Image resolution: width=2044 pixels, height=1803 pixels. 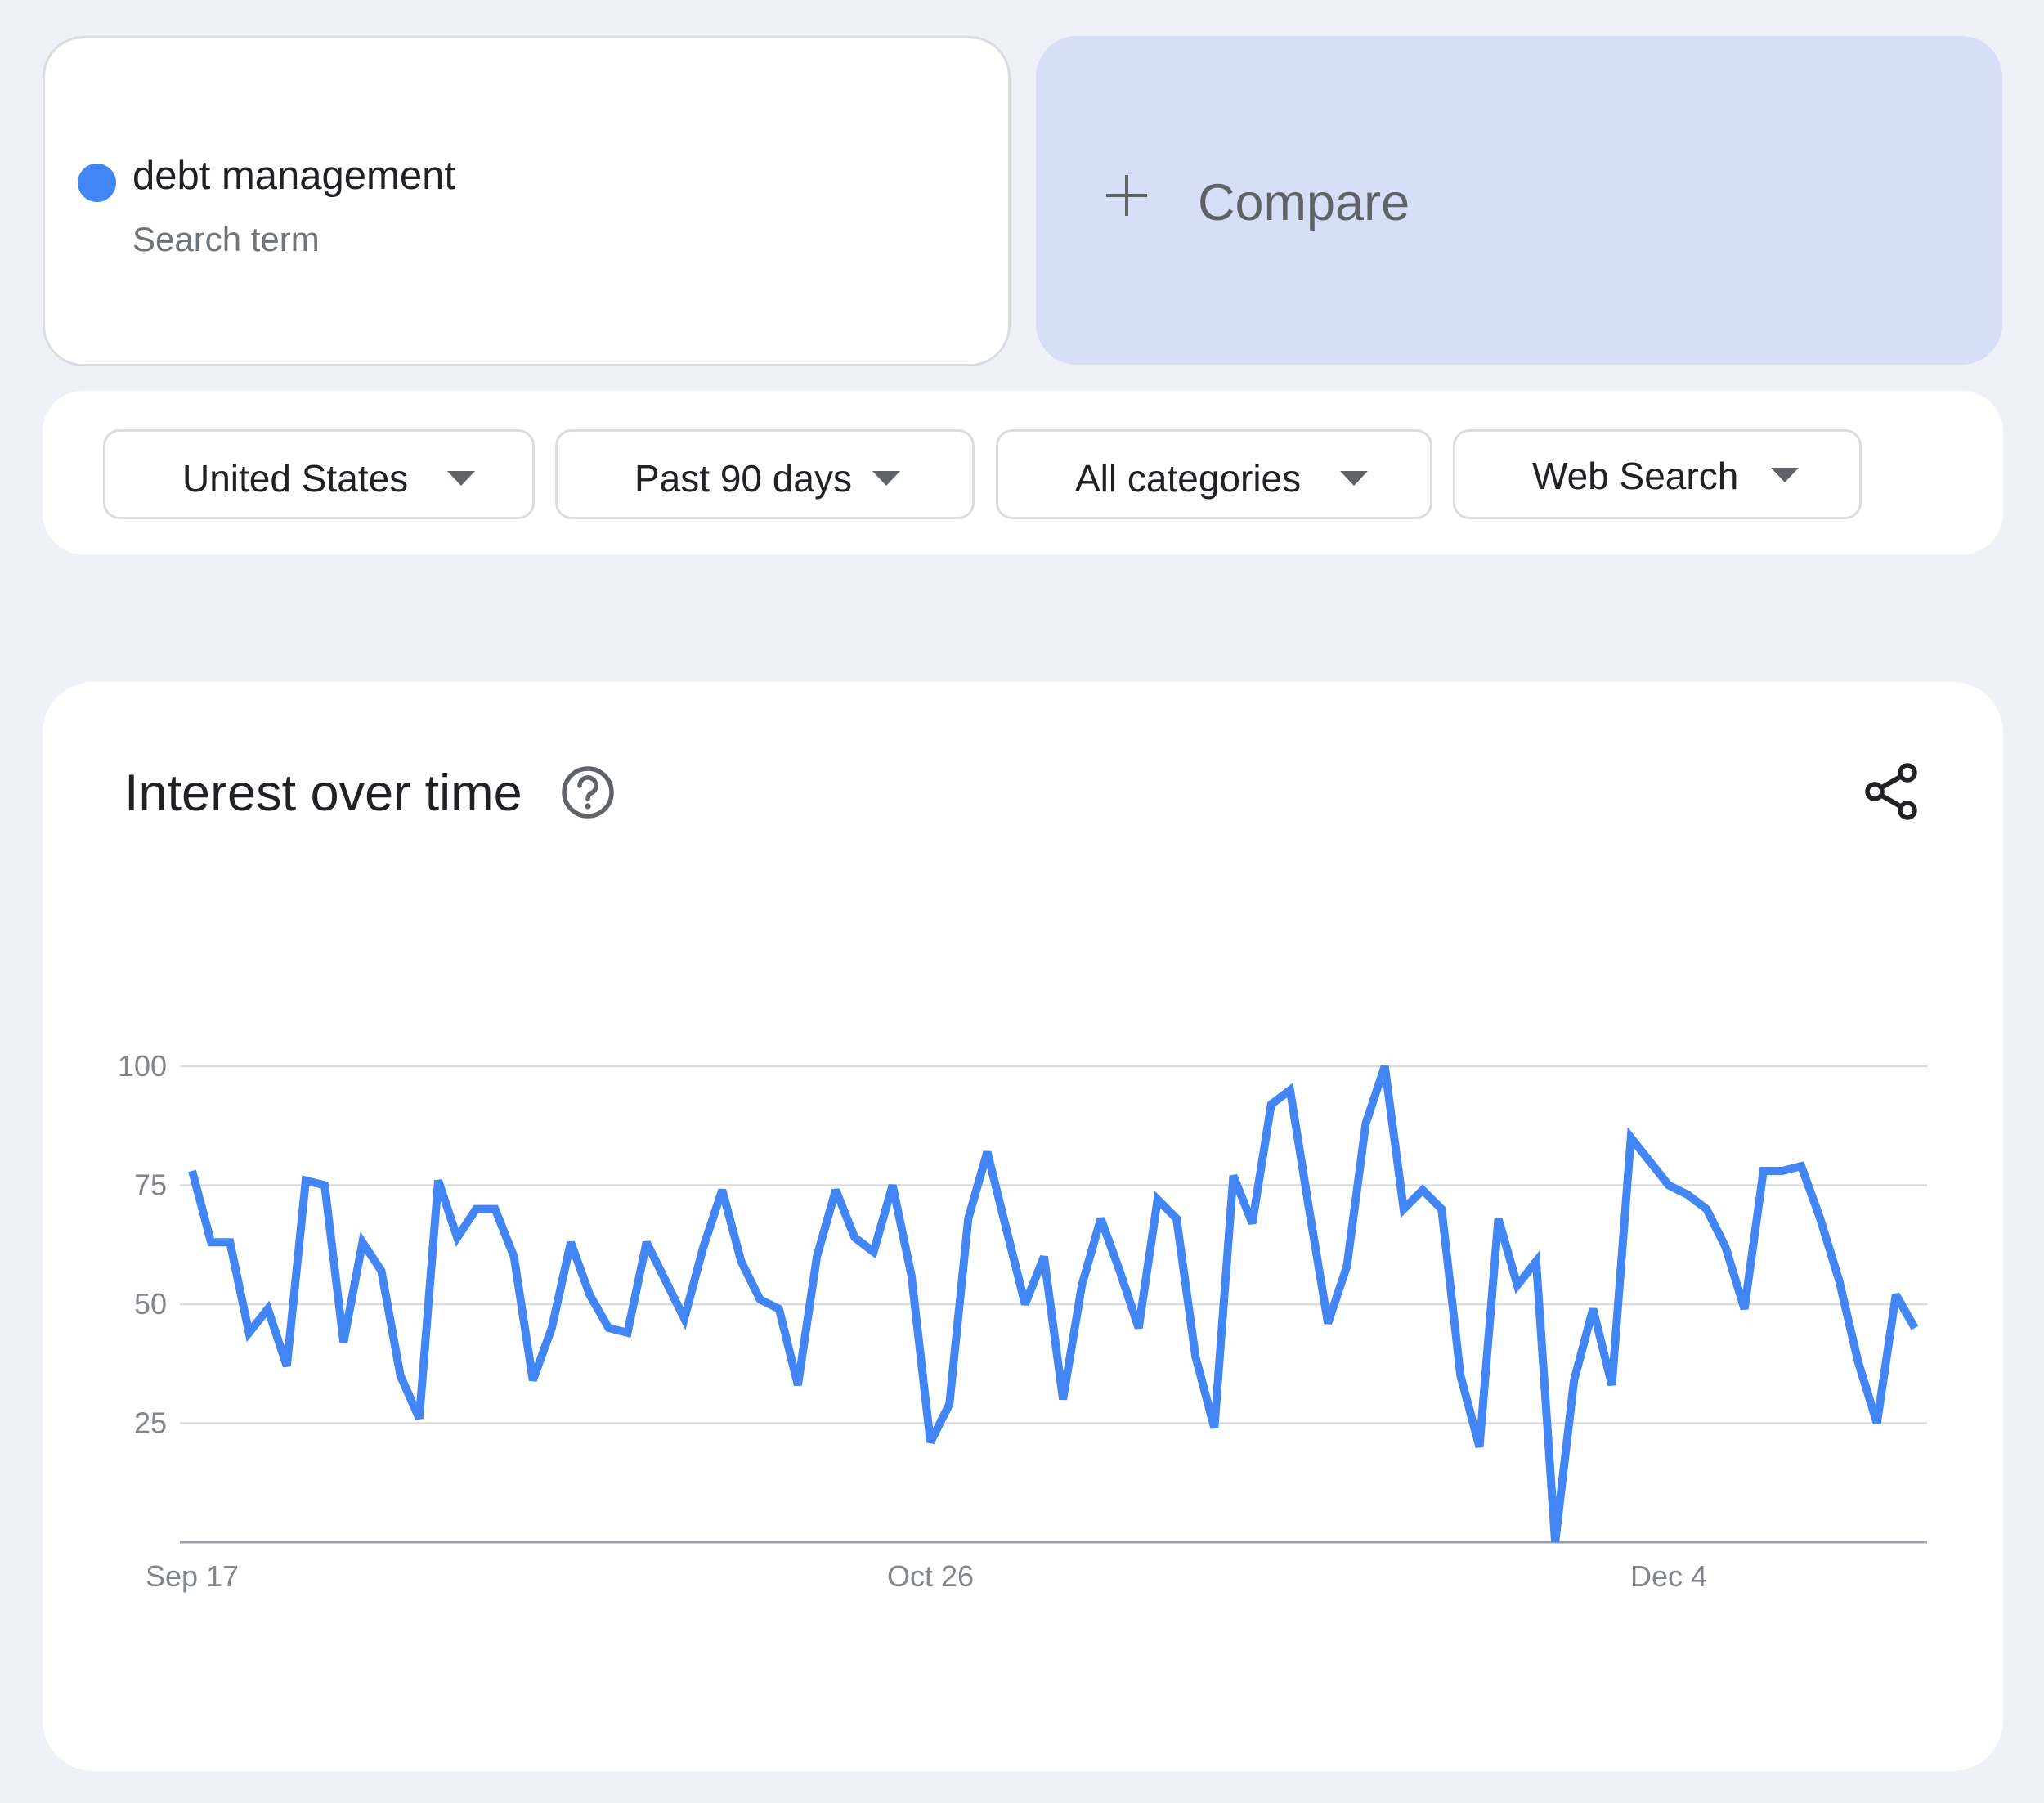 I want to click on compare-label: Compare, so click(x=1304, y=202).